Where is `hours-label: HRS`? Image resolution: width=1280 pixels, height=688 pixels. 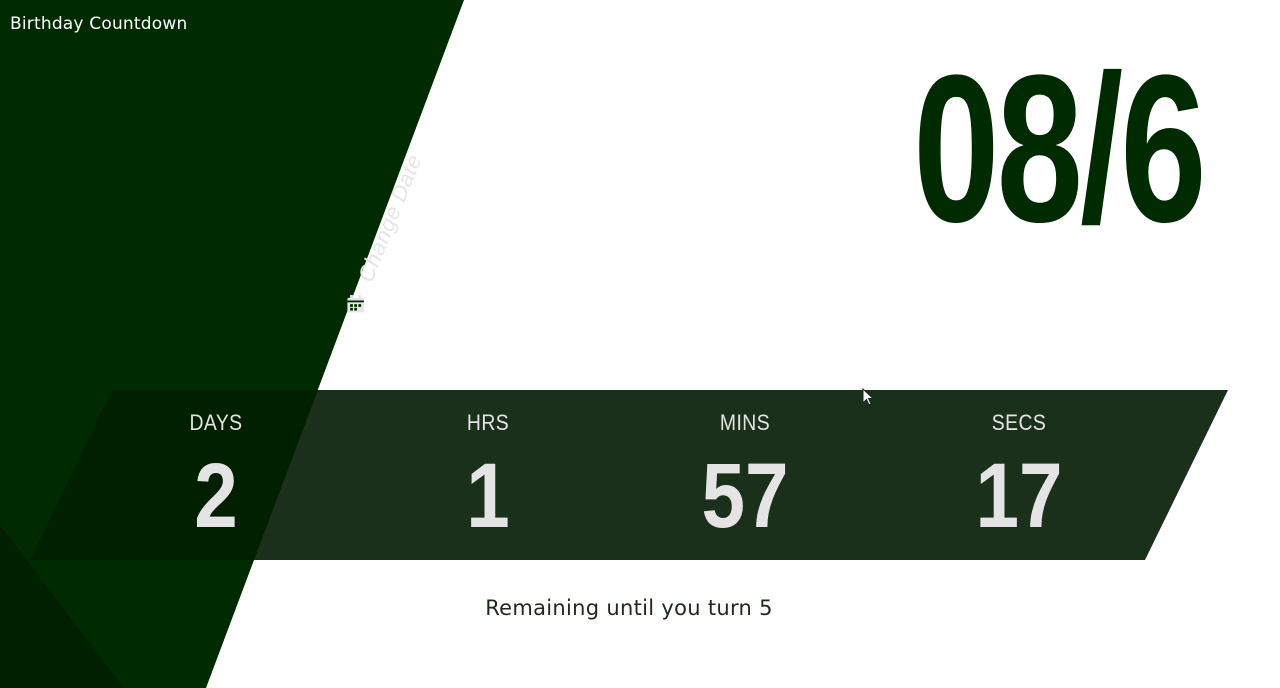 hours-label: HRS is located at coordinates (488, 422).